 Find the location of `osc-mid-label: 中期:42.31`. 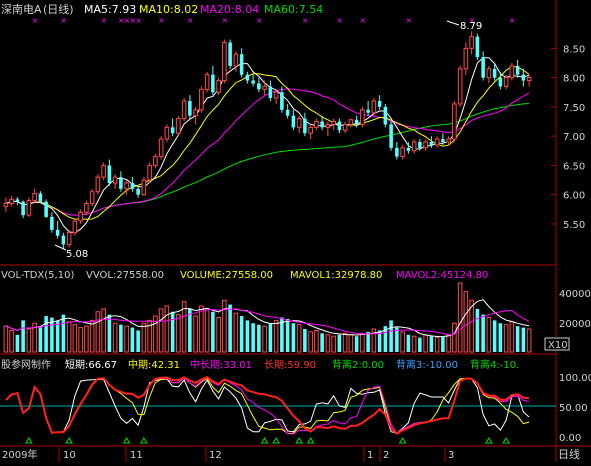

osc-mid-label: 中期:42.31 is located at coordinates (154, 364).